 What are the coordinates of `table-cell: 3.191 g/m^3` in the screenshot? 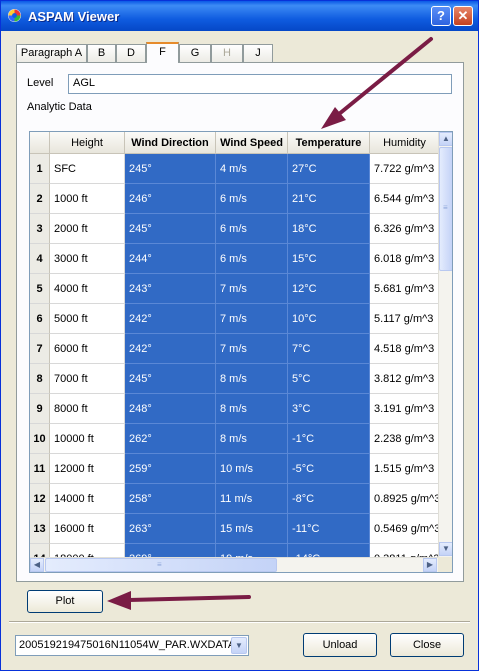 It's located at (405, 409).